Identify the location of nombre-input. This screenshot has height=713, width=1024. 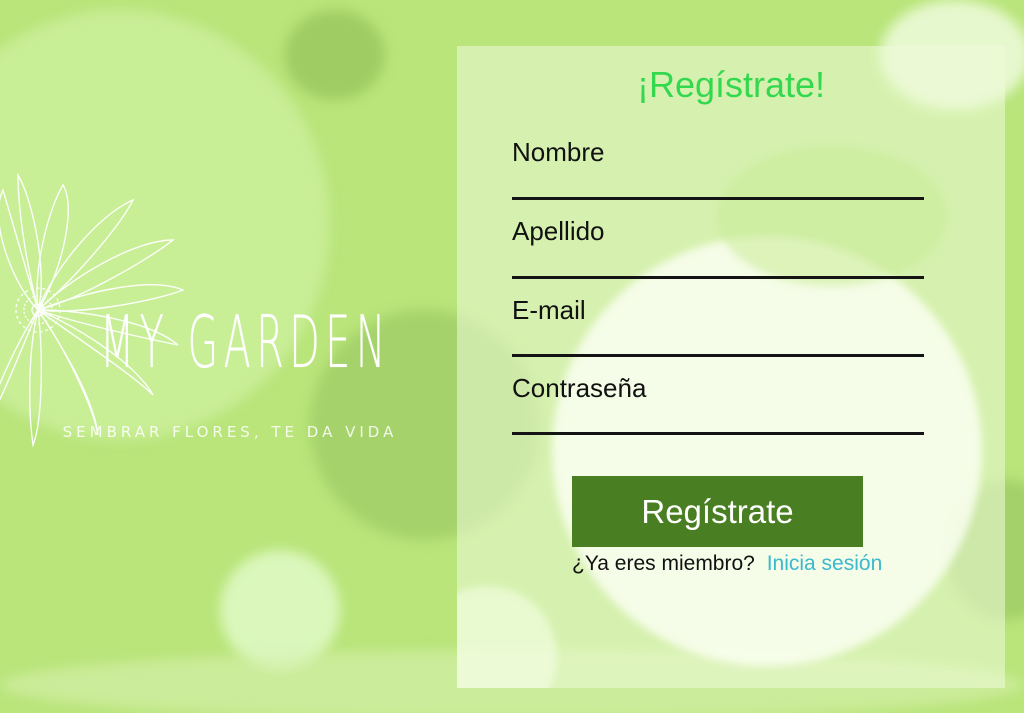
(718, 183).